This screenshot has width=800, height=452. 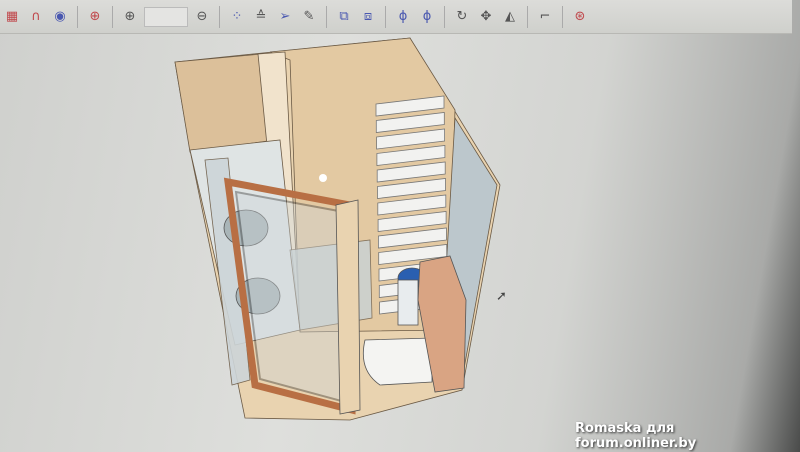 I want to click on select-arrow-icon: ➢, so click(x=285, y=17).